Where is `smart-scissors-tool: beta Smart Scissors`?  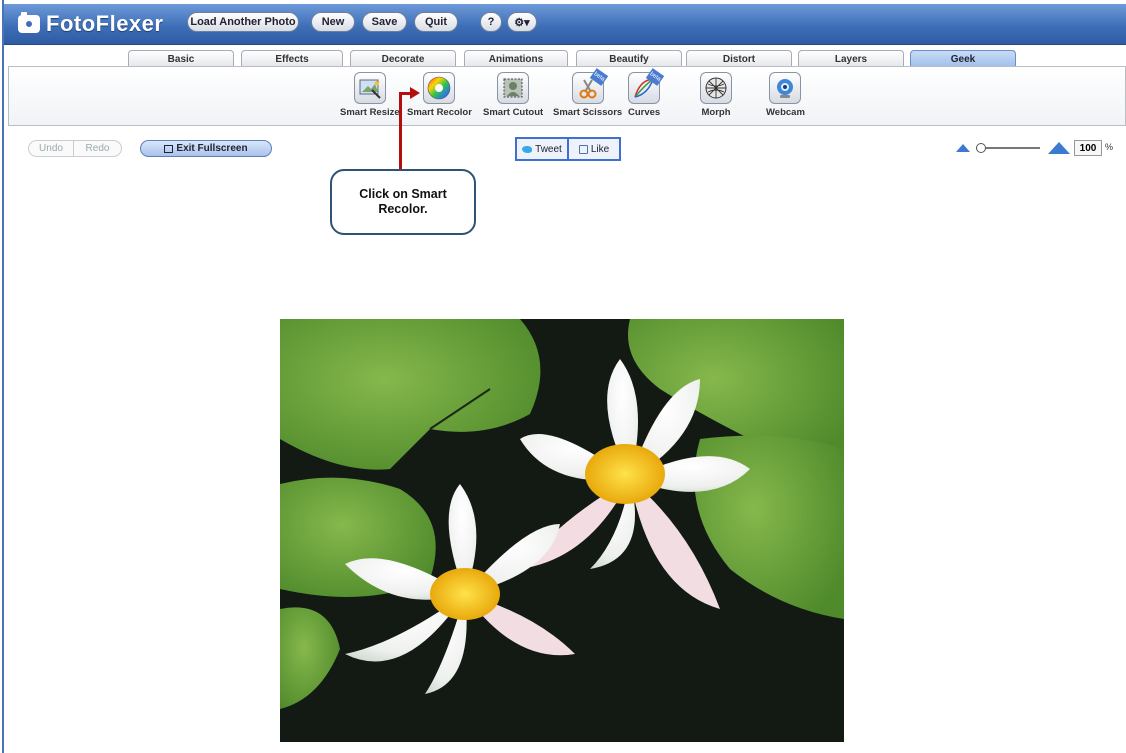
smart-scissors-tool: beta Smart Scissors is located at coordinates (588, 93).